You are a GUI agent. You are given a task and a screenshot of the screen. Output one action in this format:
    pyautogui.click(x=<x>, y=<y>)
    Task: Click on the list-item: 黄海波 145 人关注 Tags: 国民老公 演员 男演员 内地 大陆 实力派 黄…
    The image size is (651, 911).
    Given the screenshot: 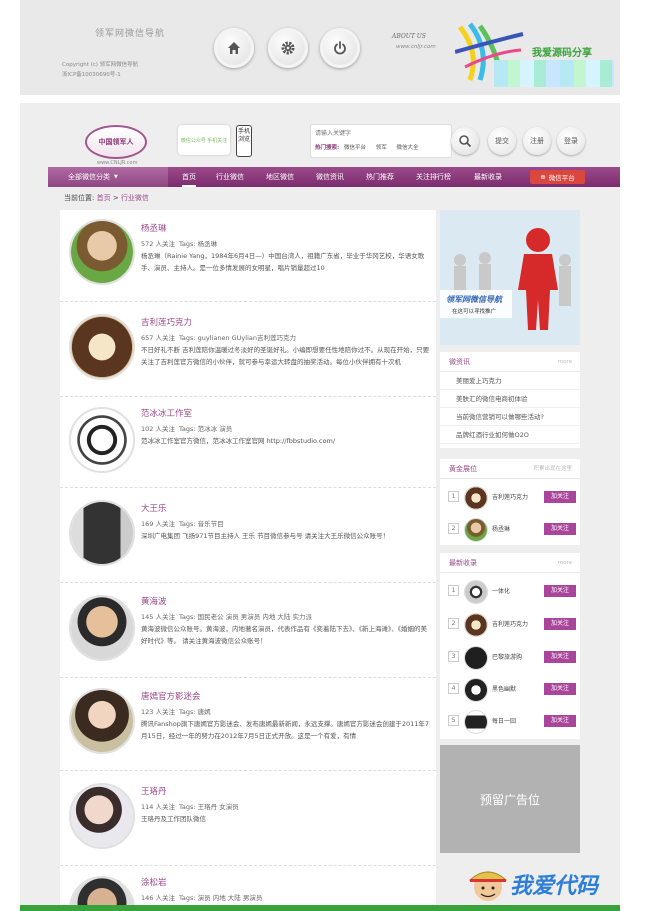 What is the action you would take?
    pyautogui.click(x=248, y=630)
    